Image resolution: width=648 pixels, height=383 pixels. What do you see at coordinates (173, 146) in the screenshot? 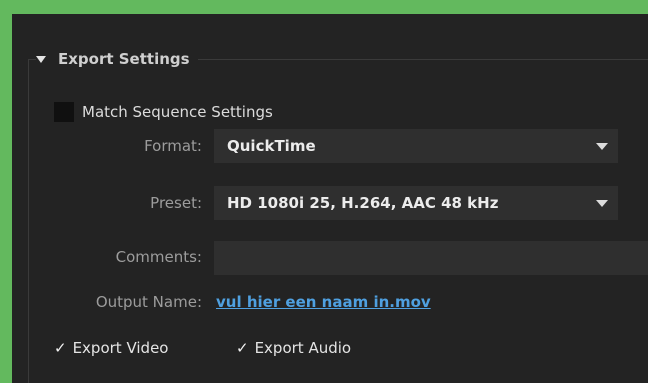
I see `format-label: Format:` at bounding box center [173, 146].